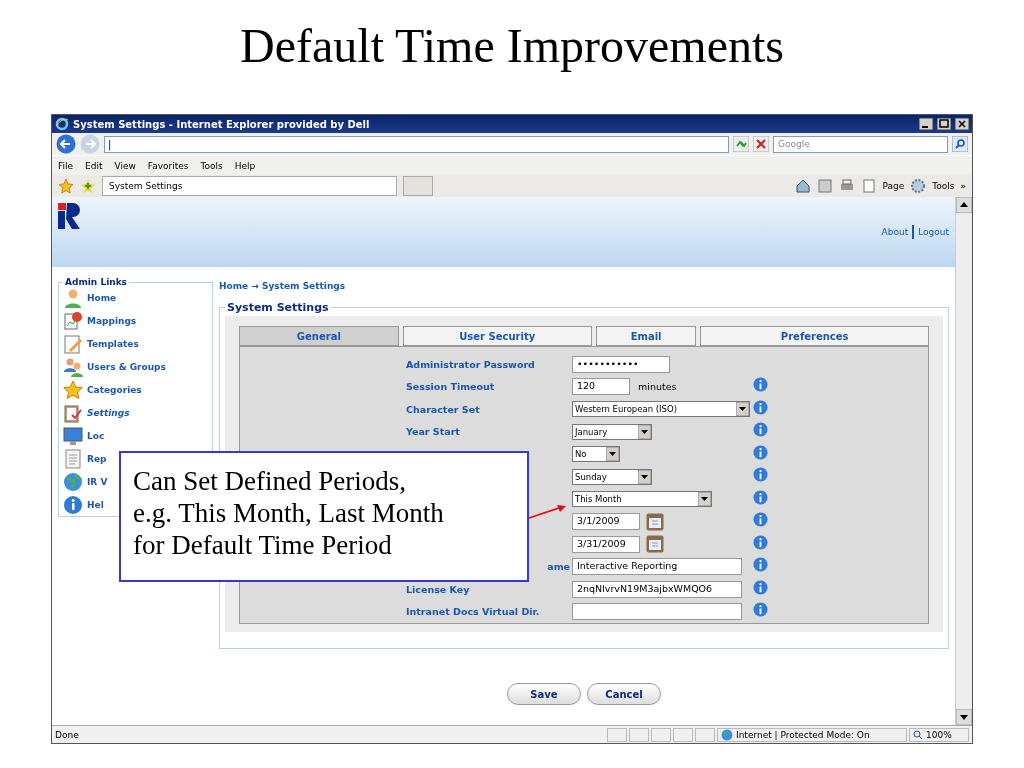 This screenshot has height=768, width=1024. Describe the element at coordinates (471, 364) in the screenshot. I see `field-label: Administrator Password` at that location.